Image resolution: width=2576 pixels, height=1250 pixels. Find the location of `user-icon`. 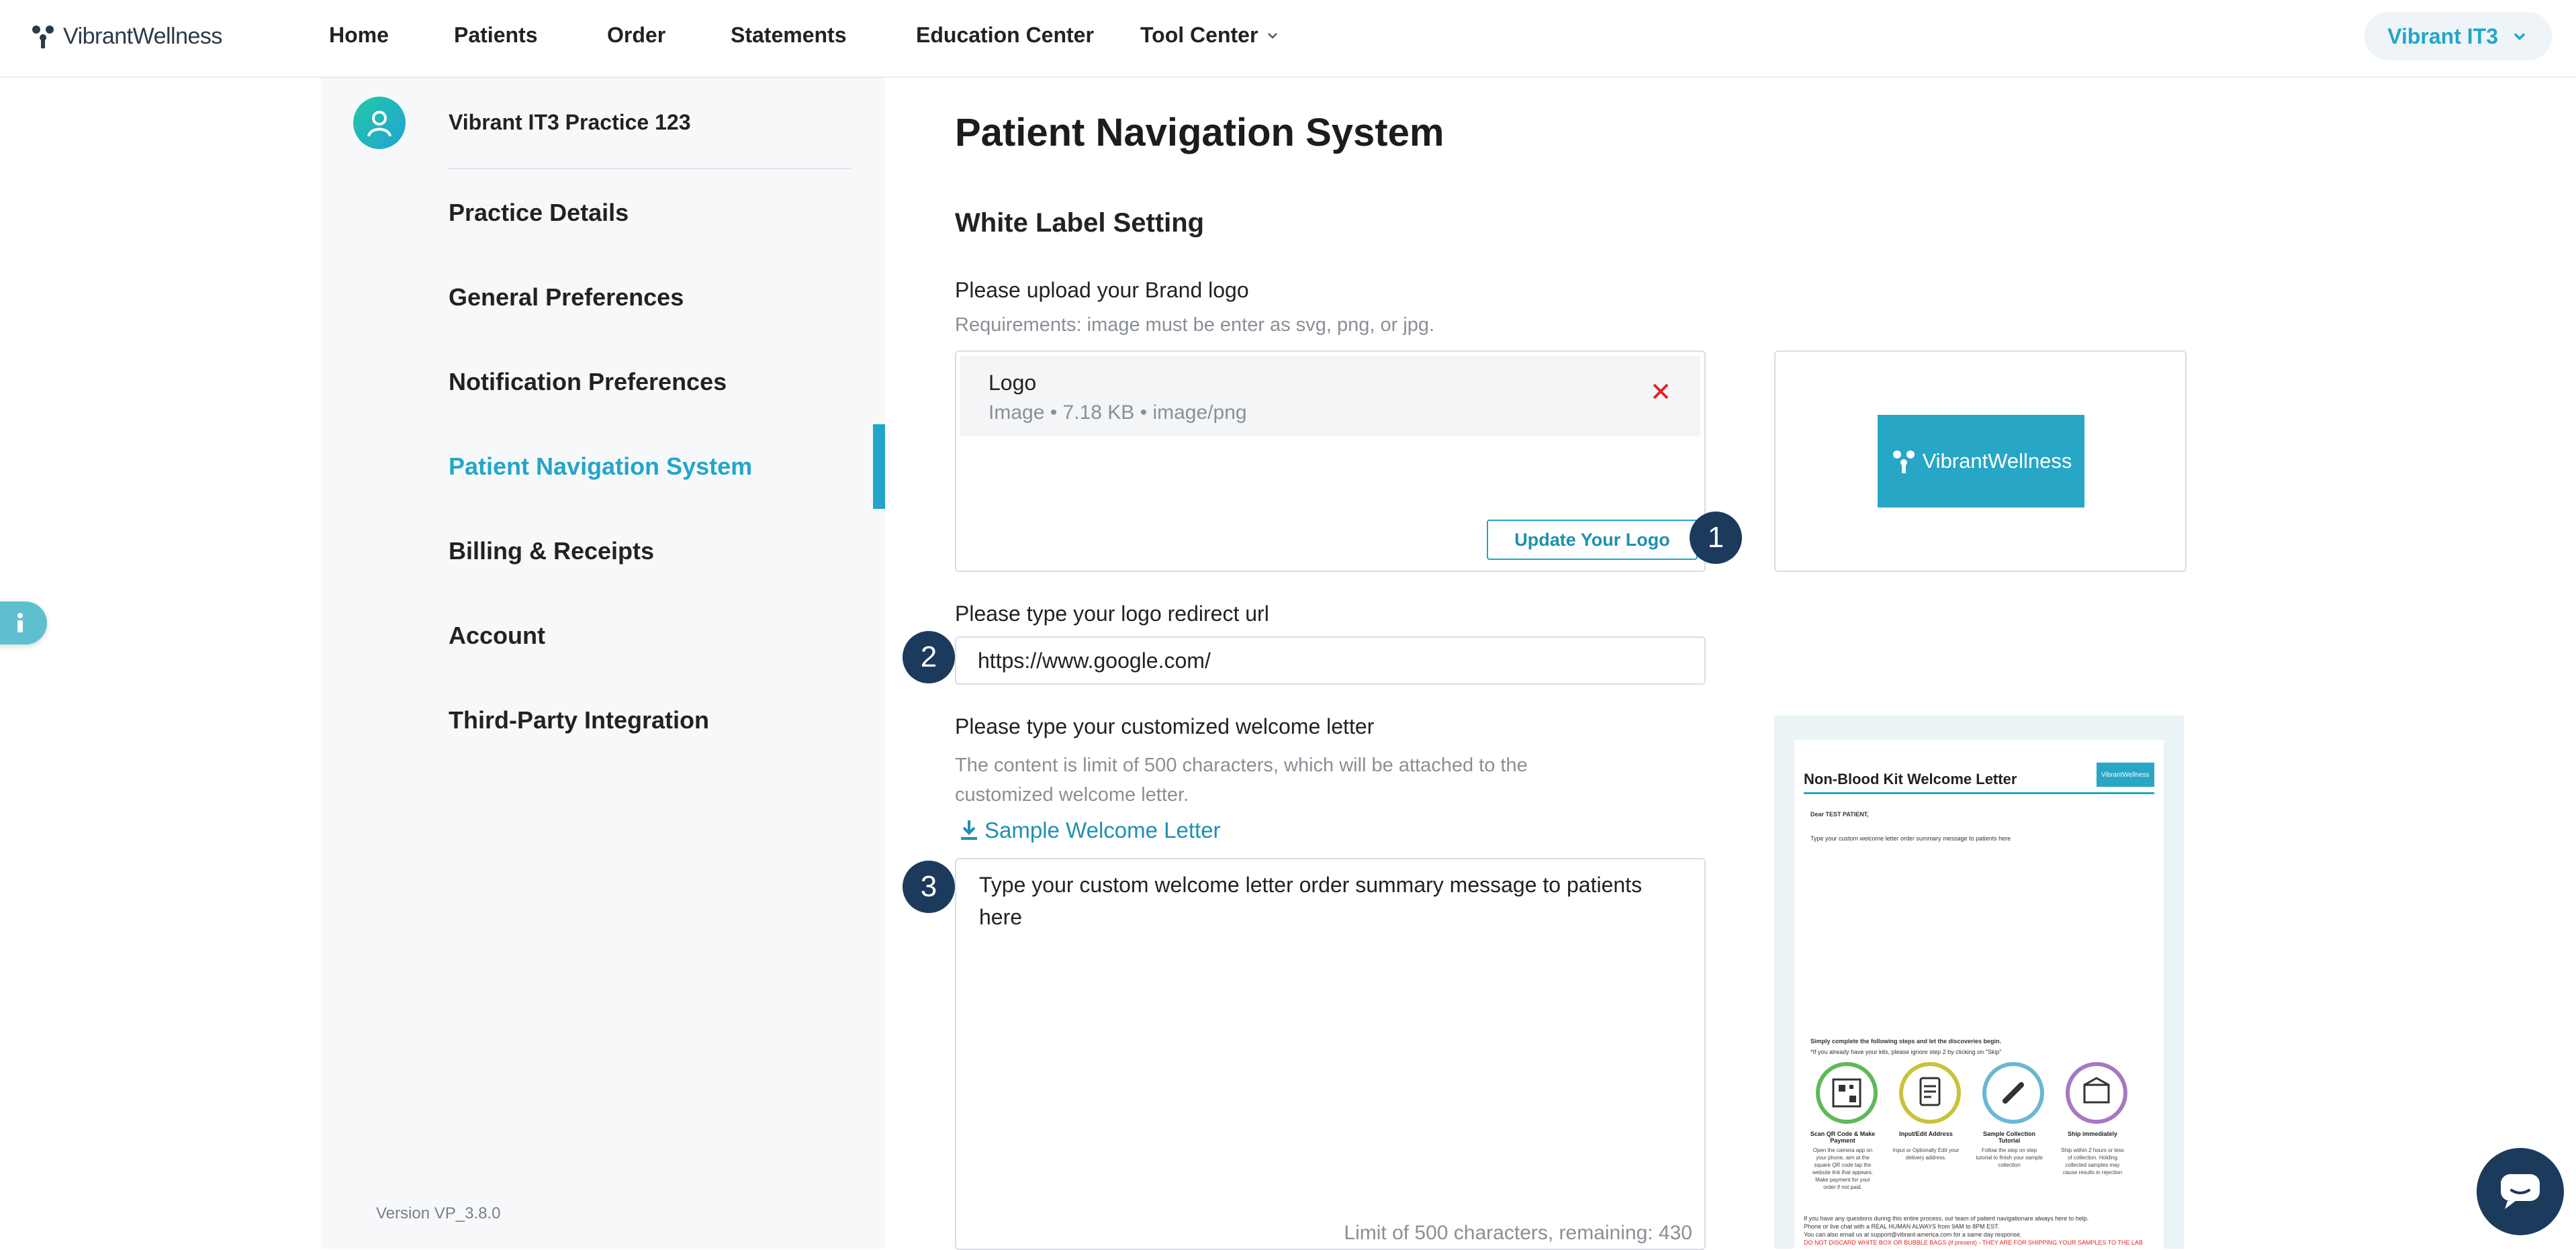

user-icon is located at coordinates (379, 124).